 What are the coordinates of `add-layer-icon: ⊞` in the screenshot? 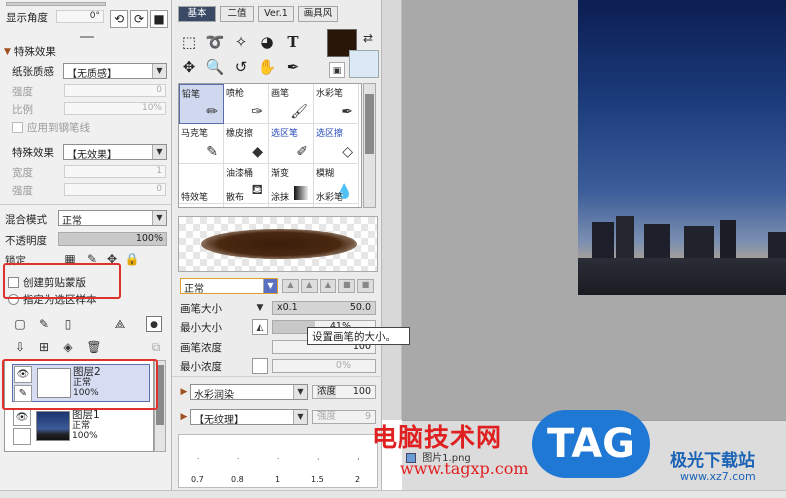 It's located at (44, 347).